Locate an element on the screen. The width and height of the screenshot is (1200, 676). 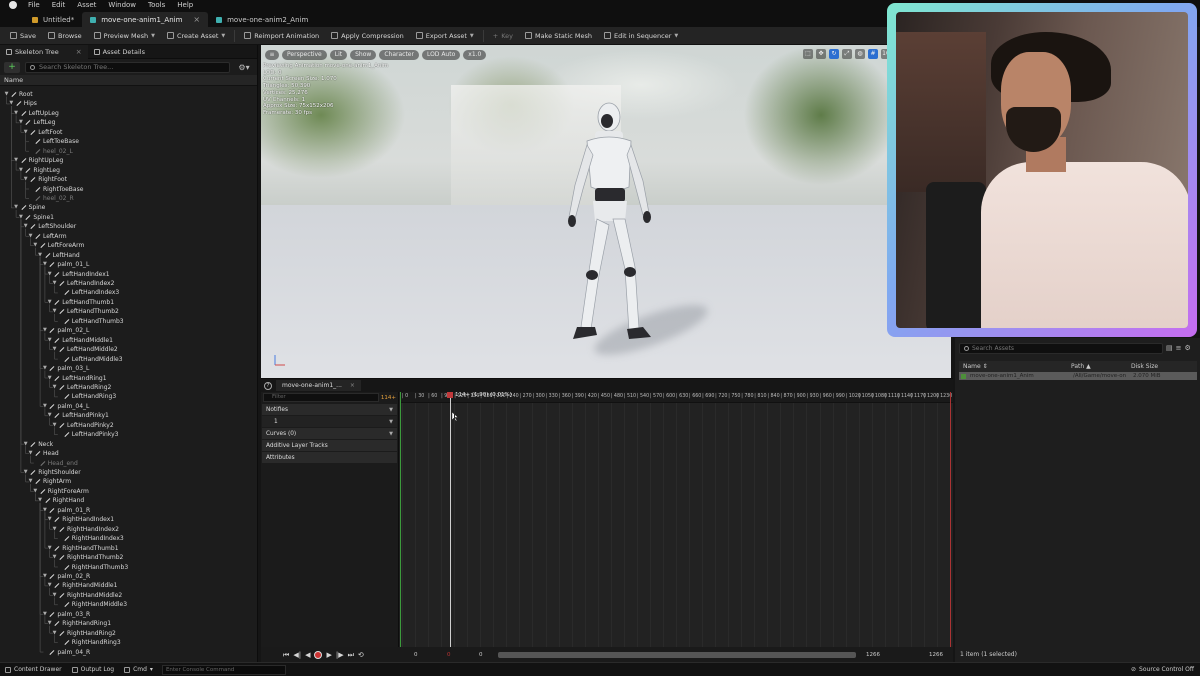
playback-start-field: 0 is located at coordinates (481, 655).